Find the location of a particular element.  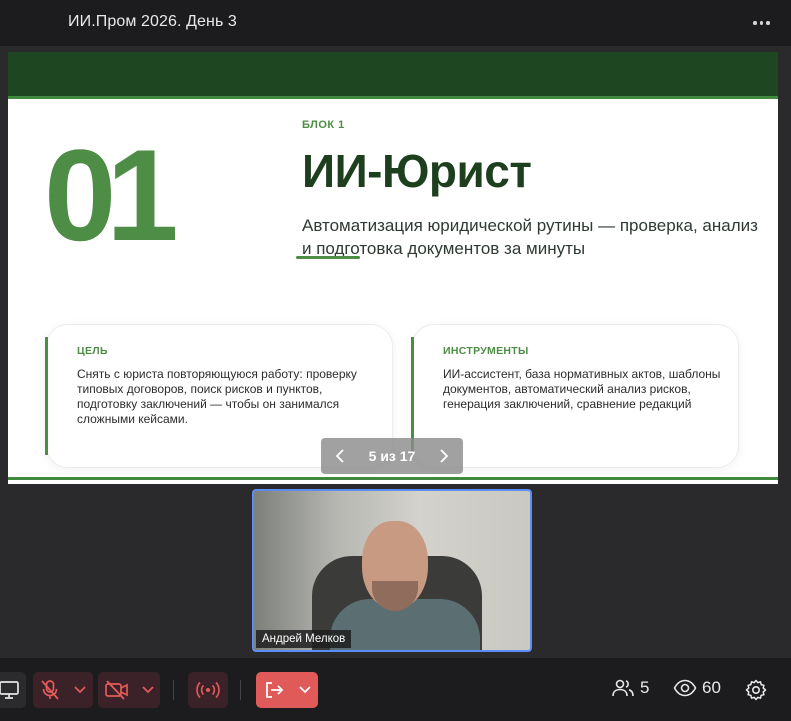

chevron-right-icon is located at coordinates (444, 456).